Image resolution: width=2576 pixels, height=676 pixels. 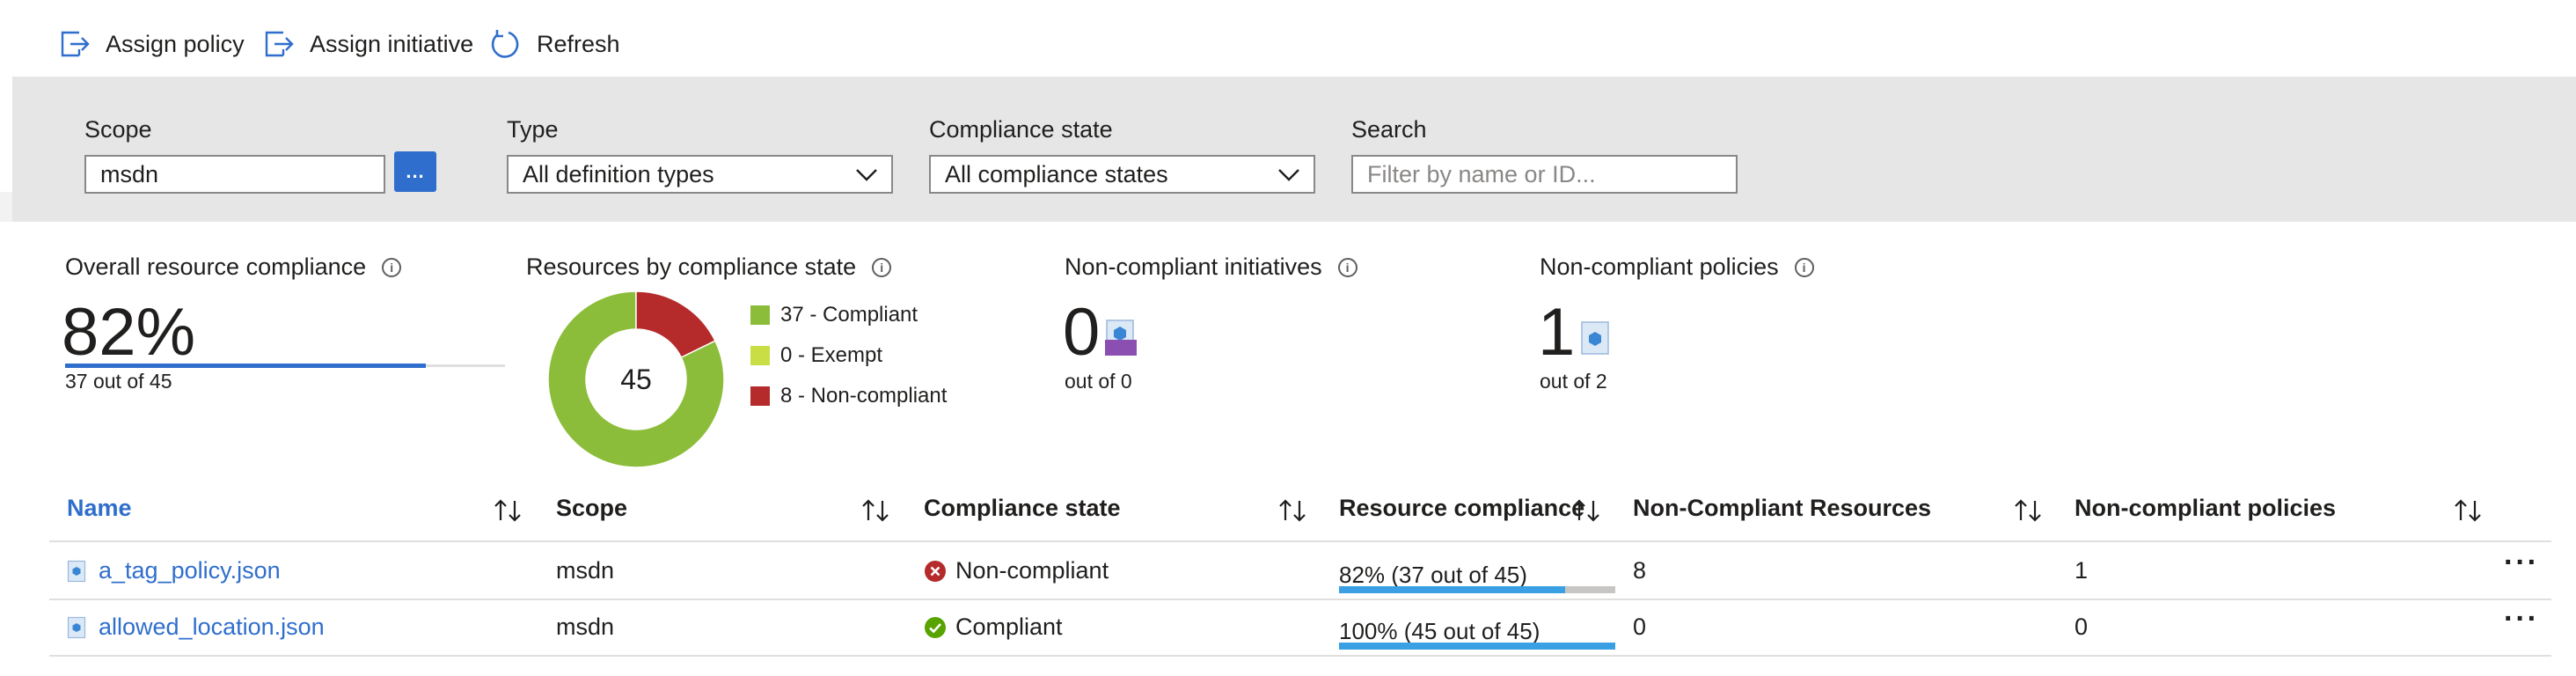 What do you see at coordinates (246, 366) in the screenshot?
I see `overall-compliance-bar-fill` at bounding box center [246, 366].